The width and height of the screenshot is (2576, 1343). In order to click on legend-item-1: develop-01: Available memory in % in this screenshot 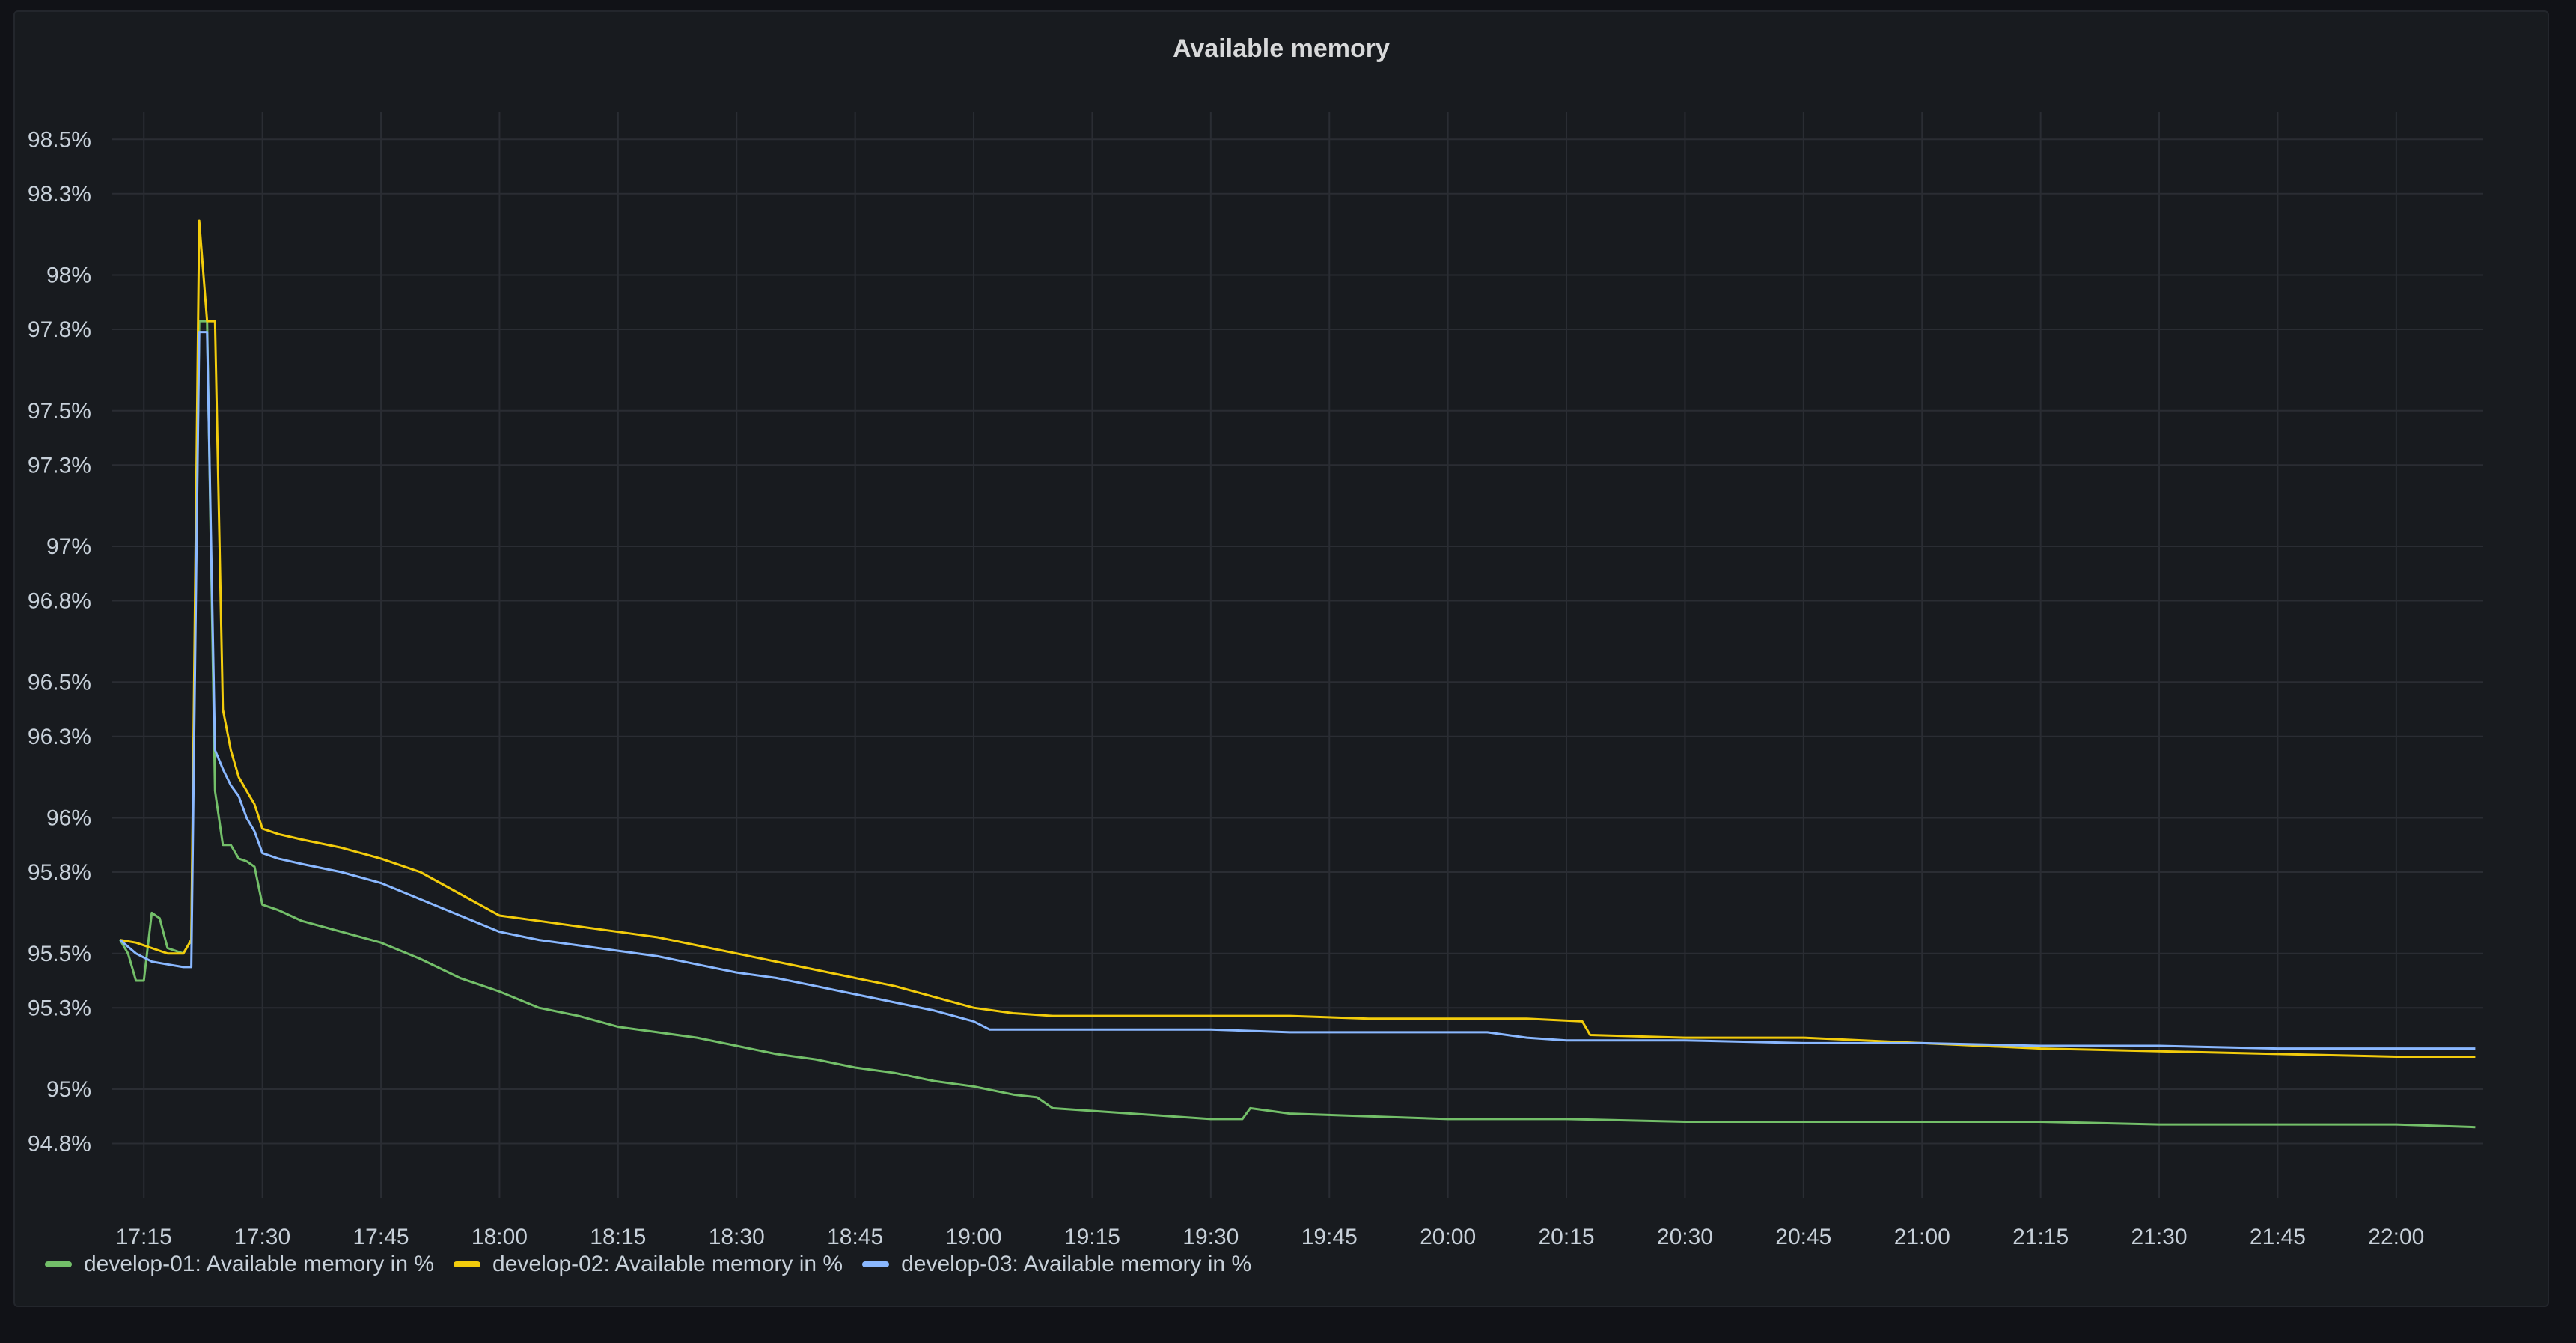, I will do `click(239, 1264)`.